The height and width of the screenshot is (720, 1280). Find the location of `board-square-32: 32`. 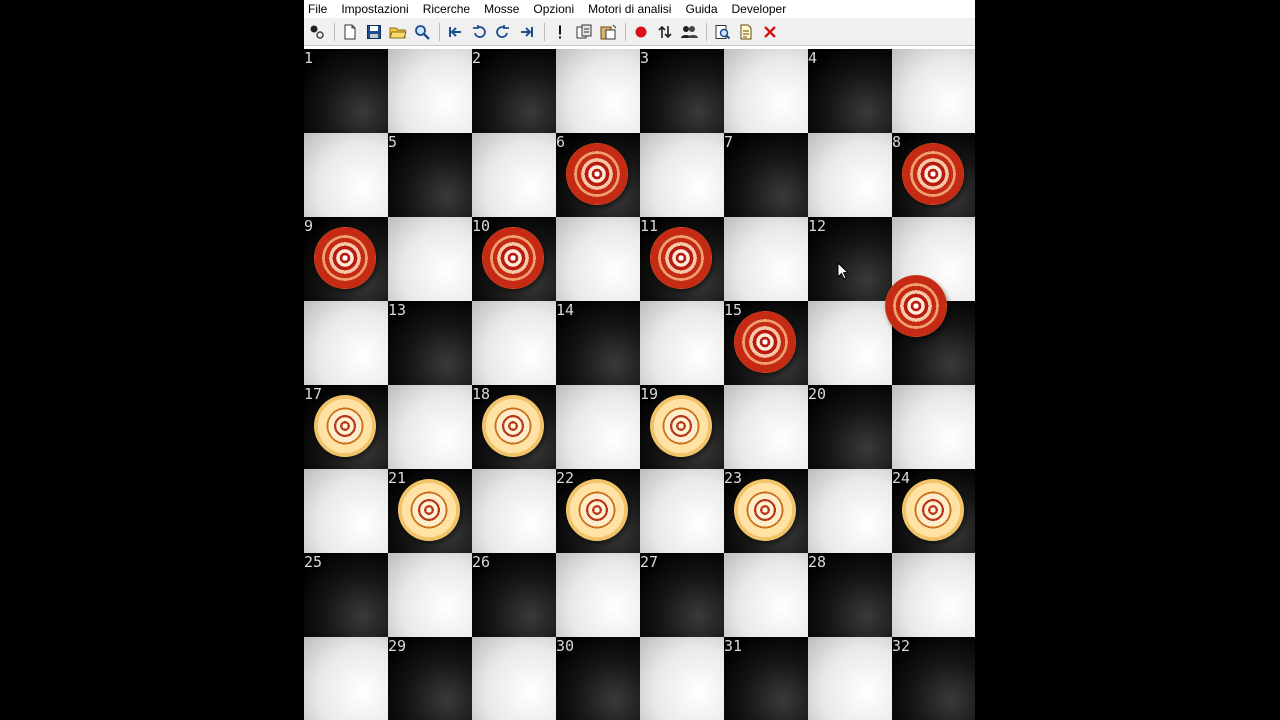

board-square-32: 32 is located at coordinates (933, 678).